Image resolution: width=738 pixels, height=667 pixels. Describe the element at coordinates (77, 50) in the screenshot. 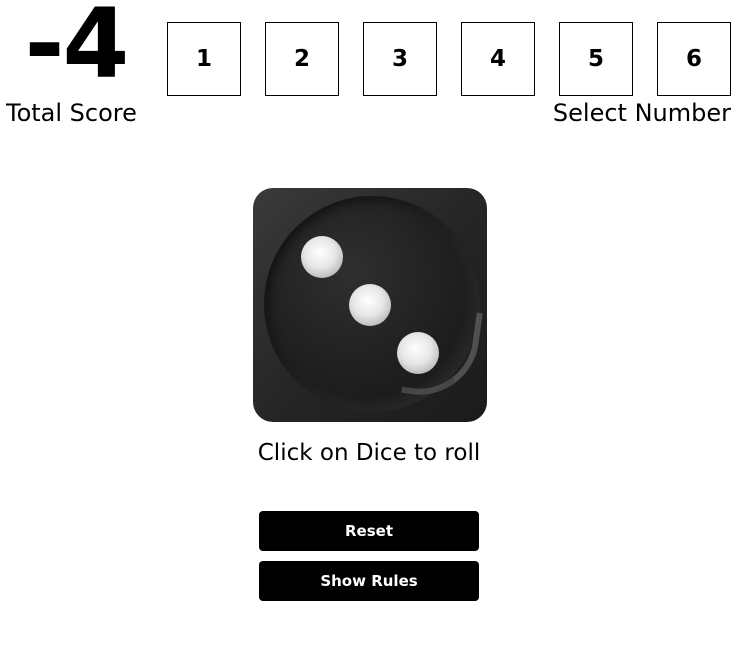

I see `total-score-value: -4` at that location.